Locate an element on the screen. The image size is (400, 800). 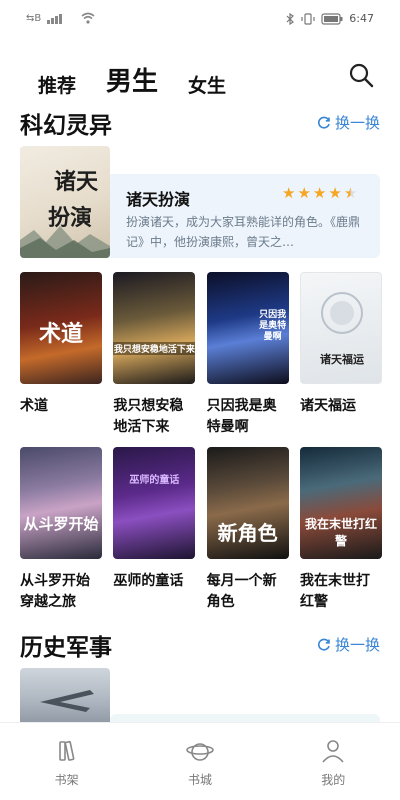
book-card: 我只想安稳地活下来 我只想安稳地活下来 is located at coordinates (154, 355).